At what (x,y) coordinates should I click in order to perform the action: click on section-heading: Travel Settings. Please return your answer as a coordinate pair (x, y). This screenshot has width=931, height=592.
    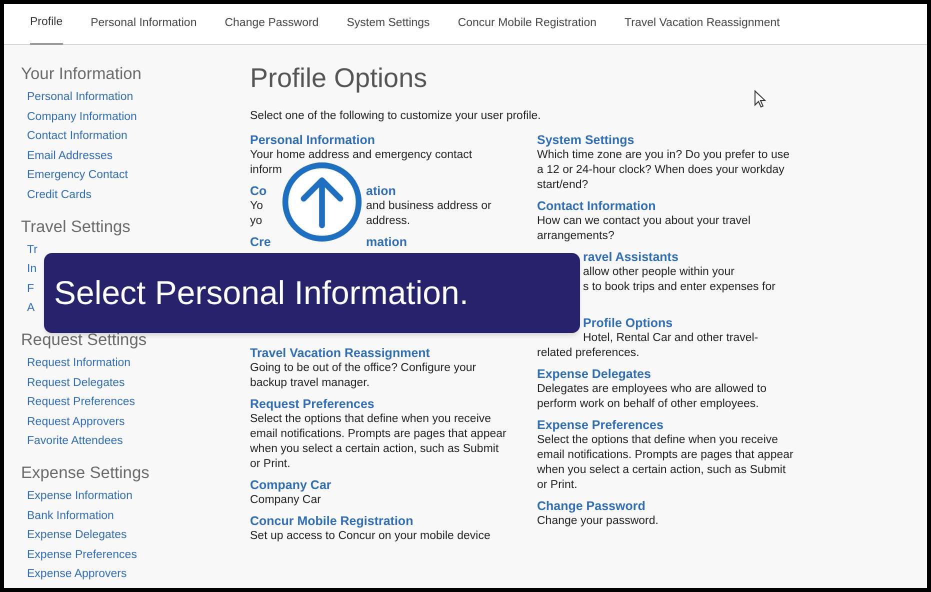
    Looking at the image, I should click on (76, 227).